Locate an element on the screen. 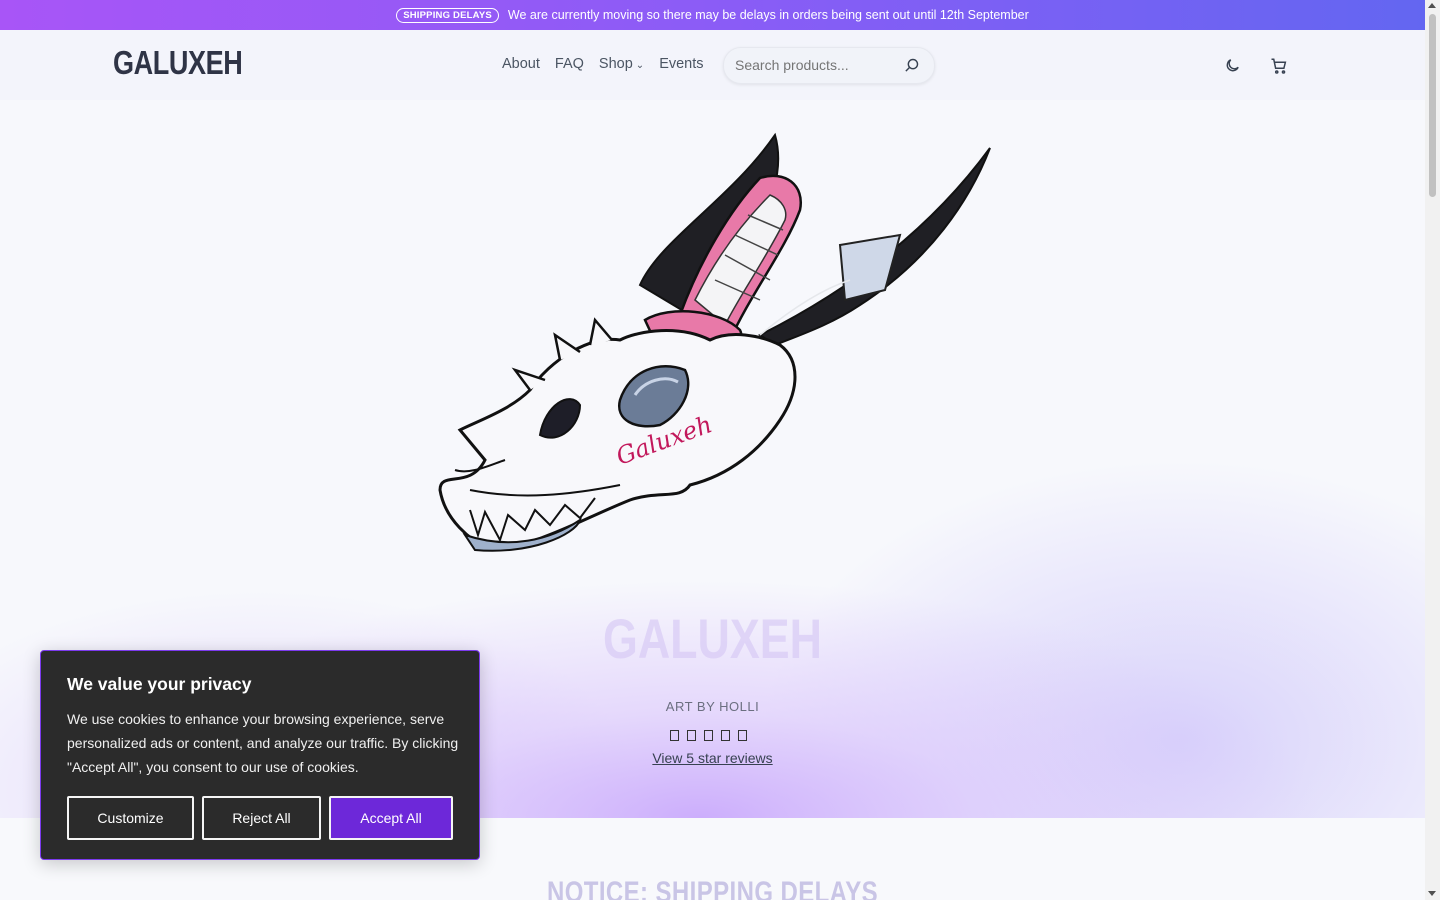 The width and height of the screenshot is (1440, 900). search-input is located at coordinates (815, 65).